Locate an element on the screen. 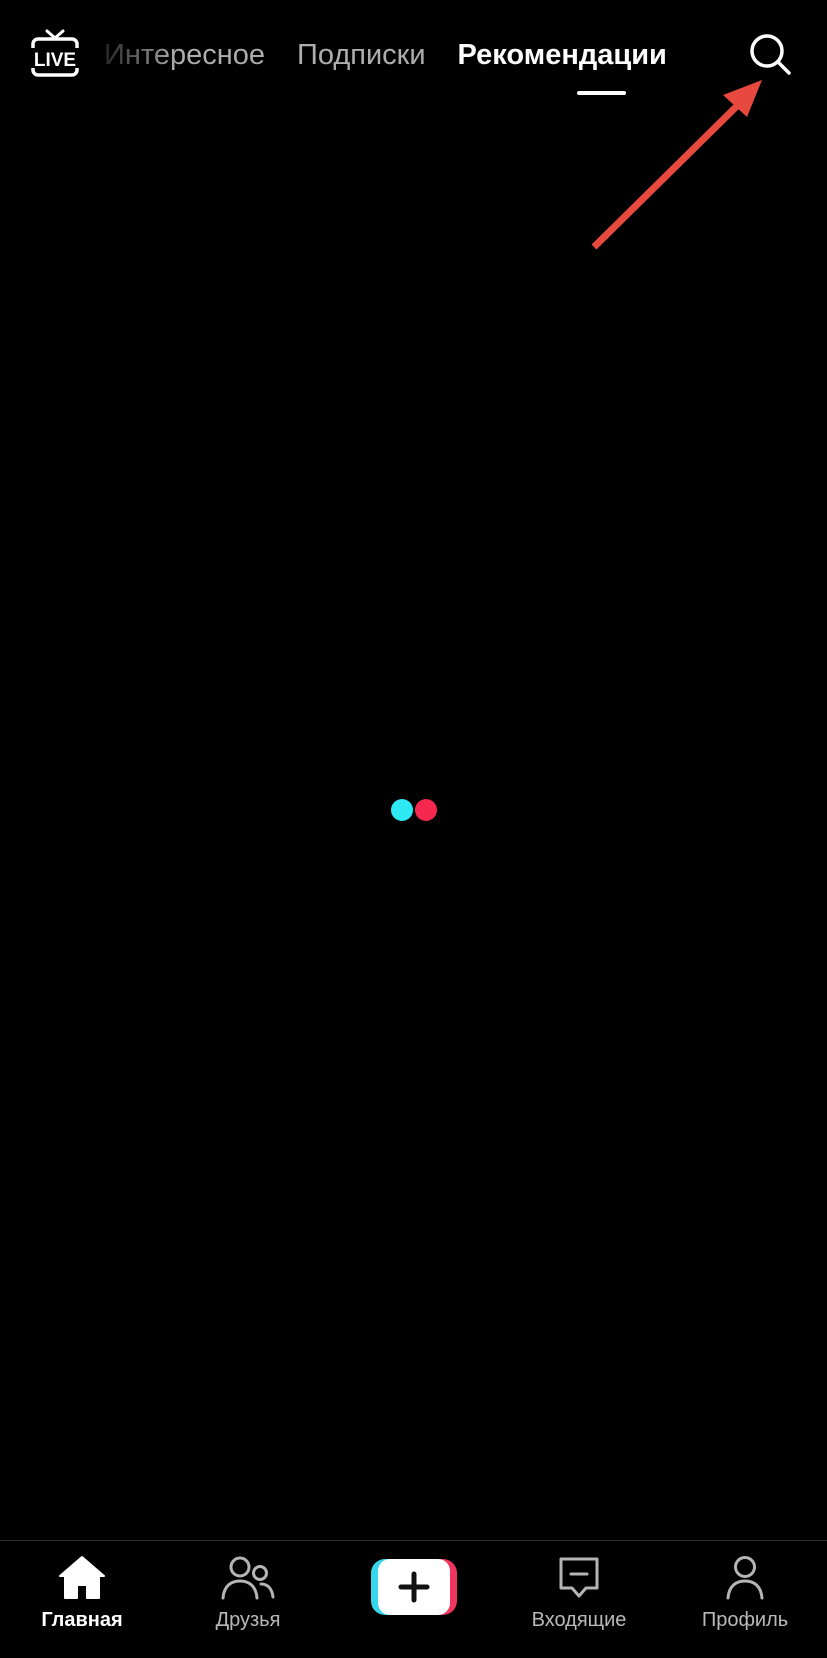 Image resolution: width=827 pixels, height=1658 pixels. live-button: LIVE is located at coordinates (55, 54).